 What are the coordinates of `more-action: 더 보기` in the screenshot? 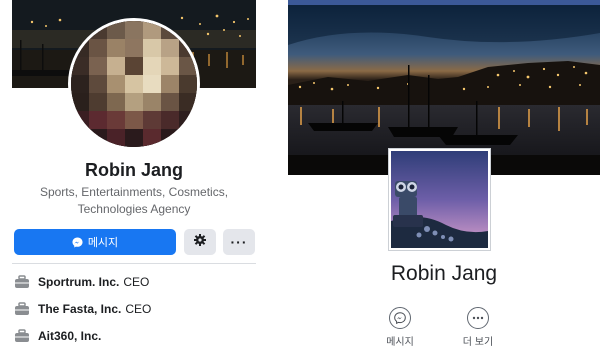 It's located at (478, 327).